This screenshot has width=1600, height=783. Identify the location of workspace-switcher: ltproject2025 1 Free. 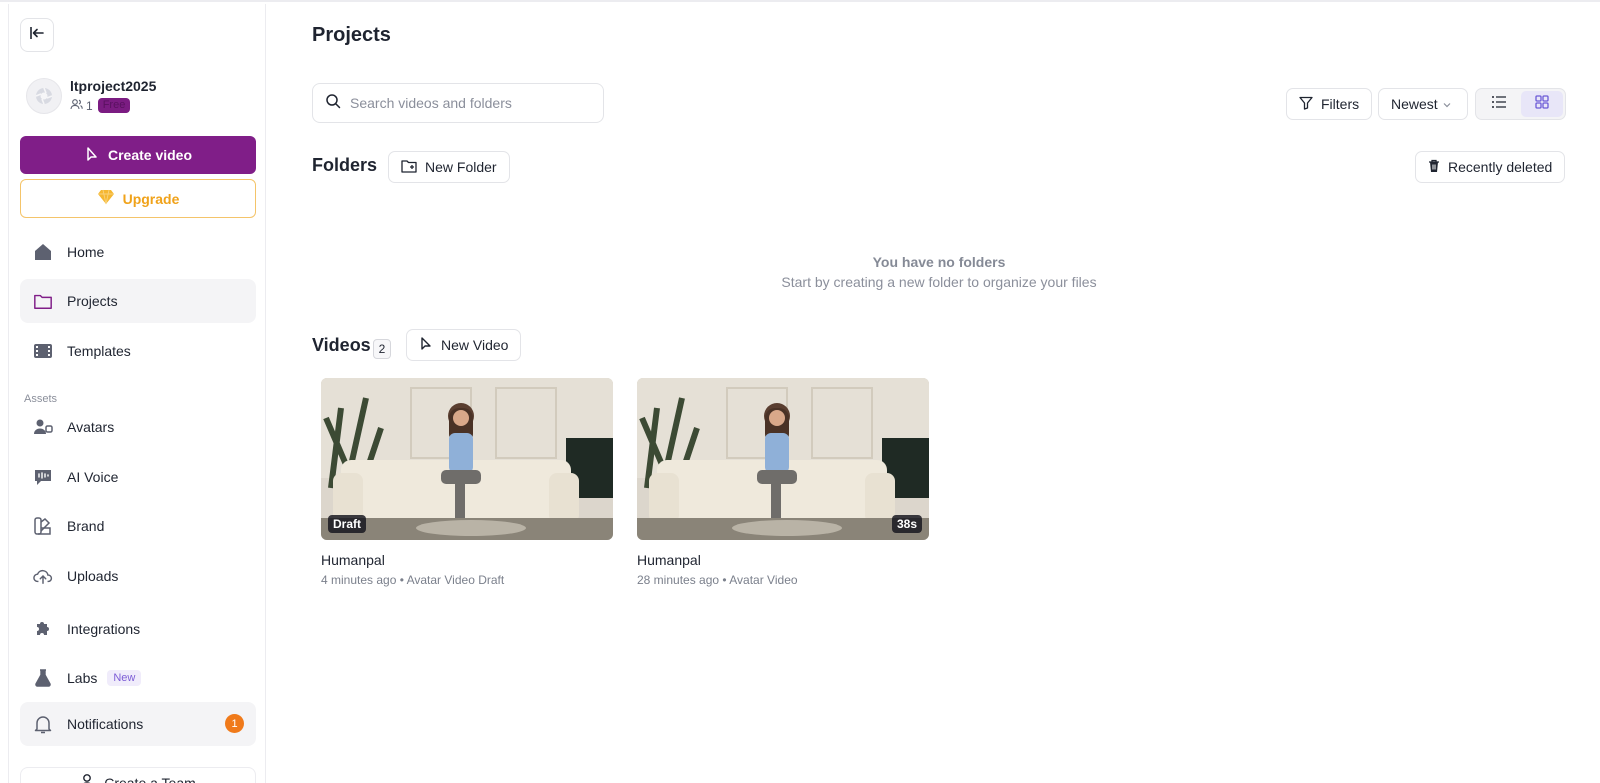
(141, 96).